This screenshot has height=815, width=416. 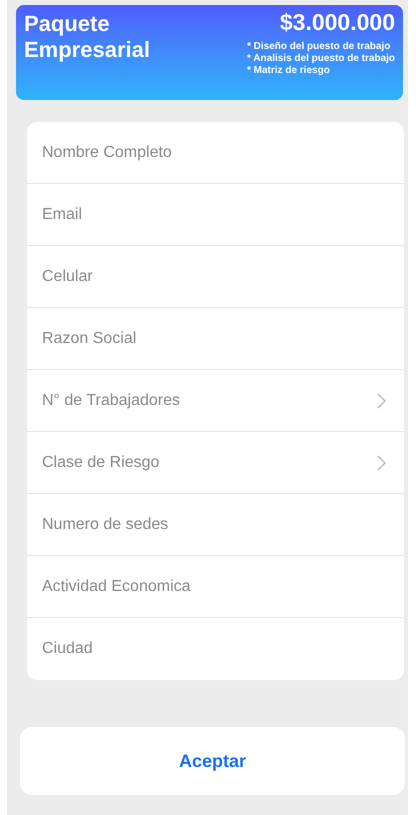 What do you see at coordinates (214, 339) in the screenshot?
I see `input-field: Razon Social` at bounding box center [214, 339].